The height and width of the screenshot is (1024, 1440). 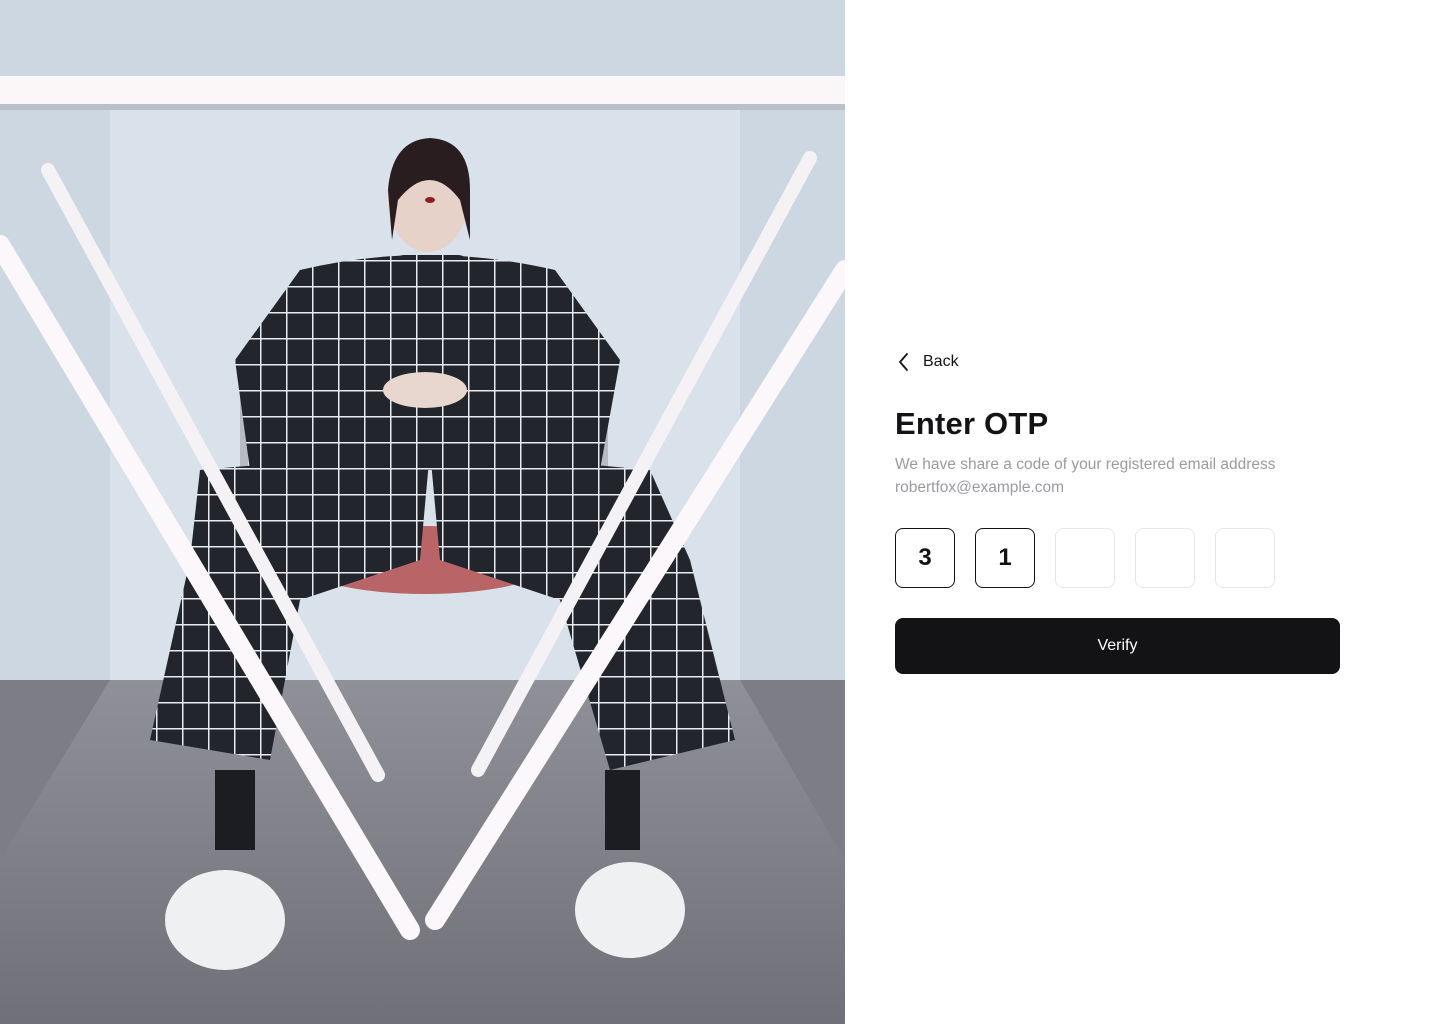 I want to click on page-title: Enter OTP, so click(x=972, y=423).